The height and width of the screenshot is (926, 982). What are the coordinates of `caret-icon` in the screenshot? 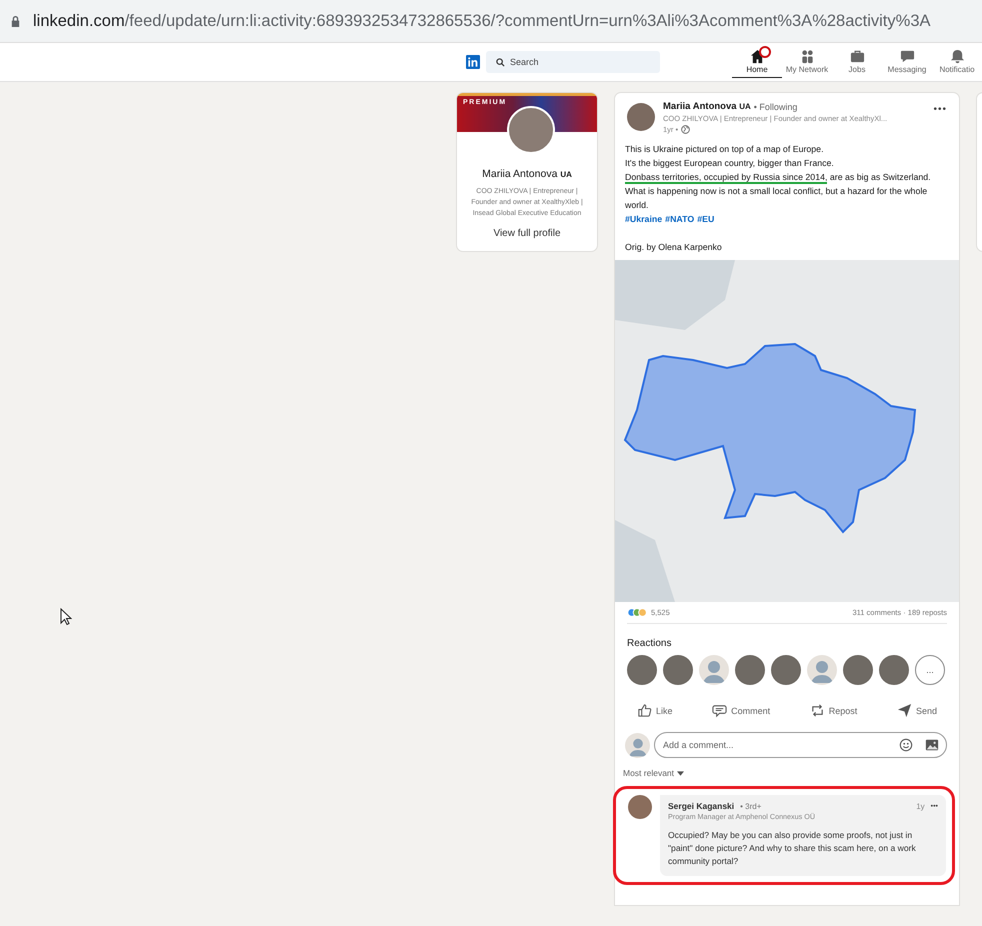 It's located at (680, 773).